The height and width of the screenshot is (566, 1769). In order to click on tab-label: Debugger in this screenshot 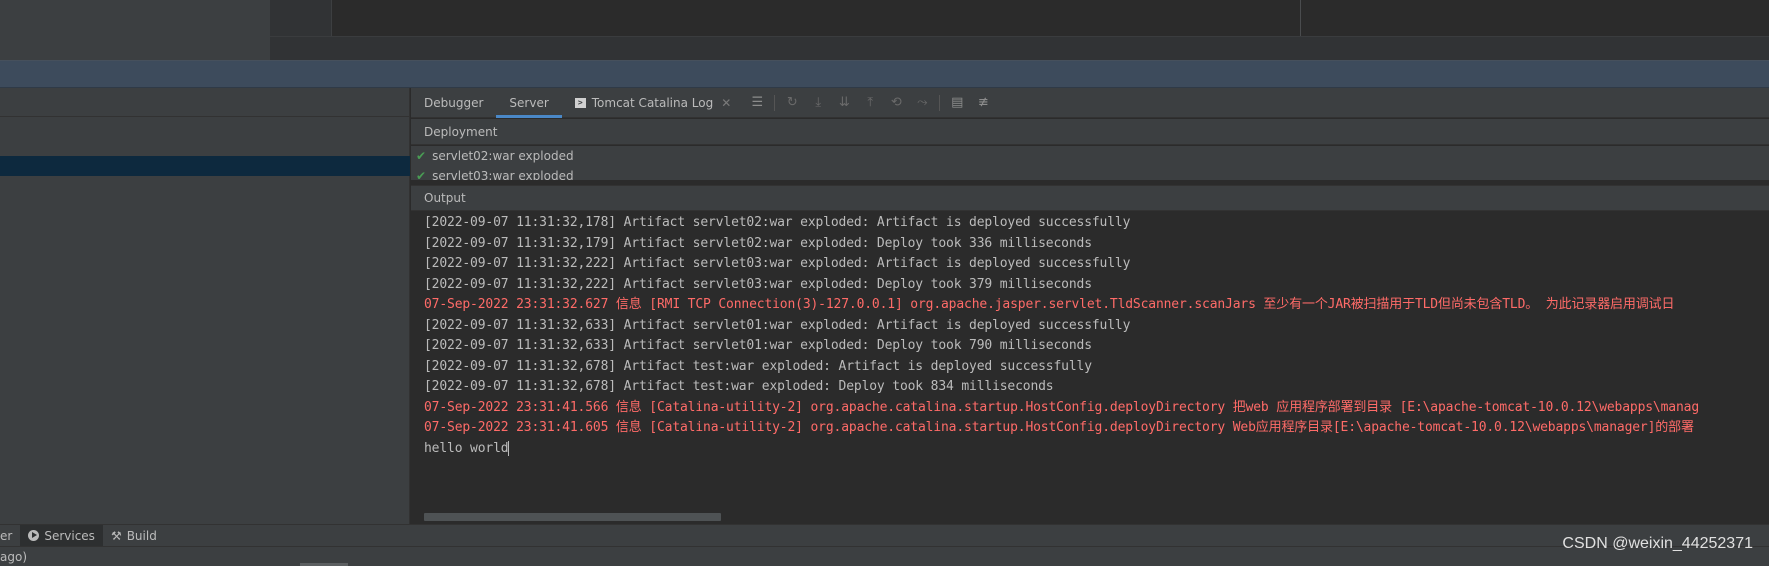, I will do `click(454, 102)`.